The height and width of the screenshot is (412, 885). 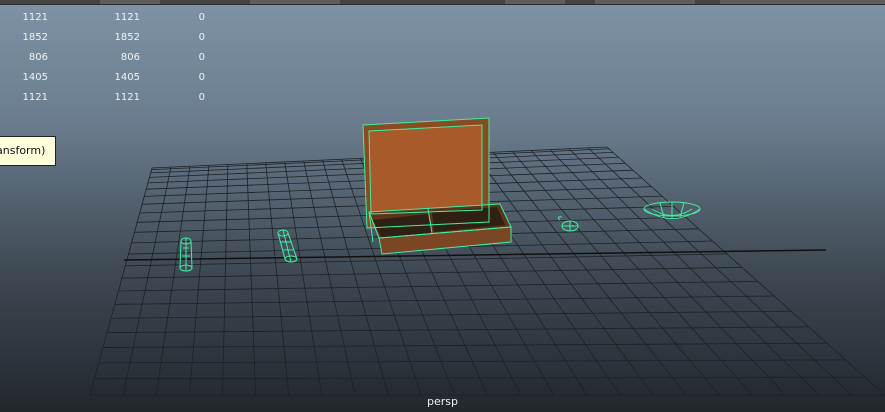 I want to click on toolbar-field, so click(x=645, y=2).